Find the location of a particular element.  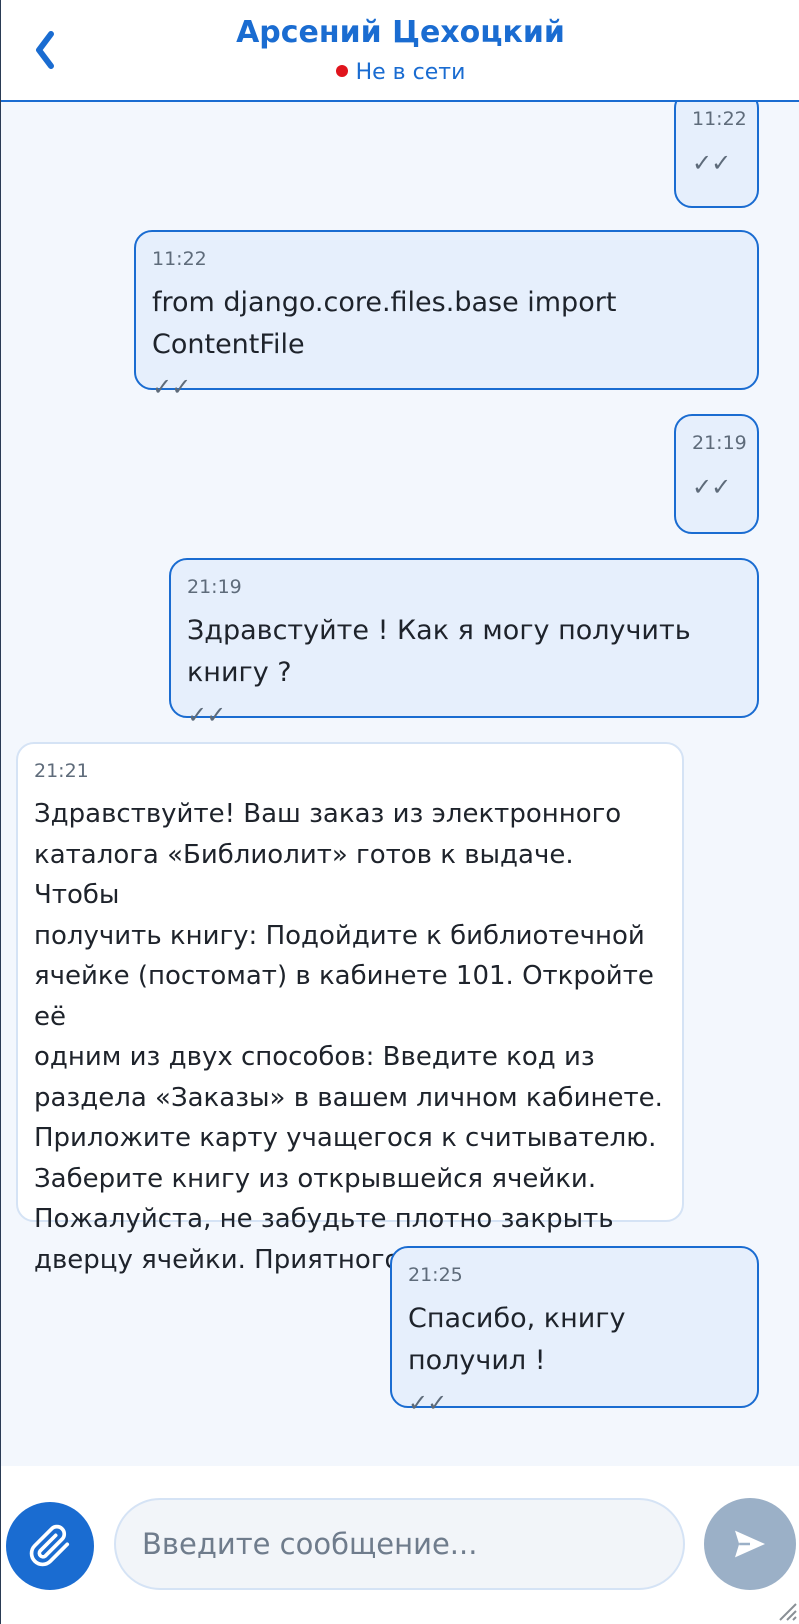

message-bubble: 21:19 ✓✓ is located at coordinates (716, 474).